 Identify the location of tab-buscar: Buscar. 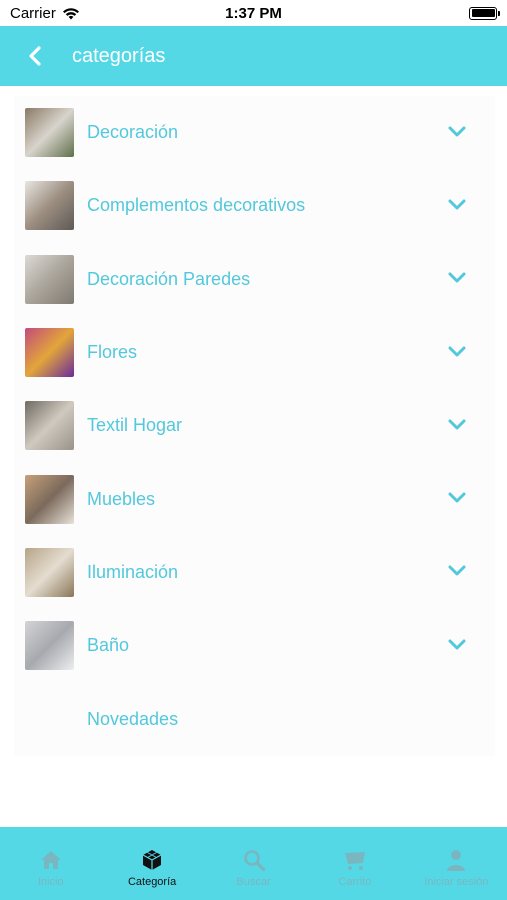
(253, 863).